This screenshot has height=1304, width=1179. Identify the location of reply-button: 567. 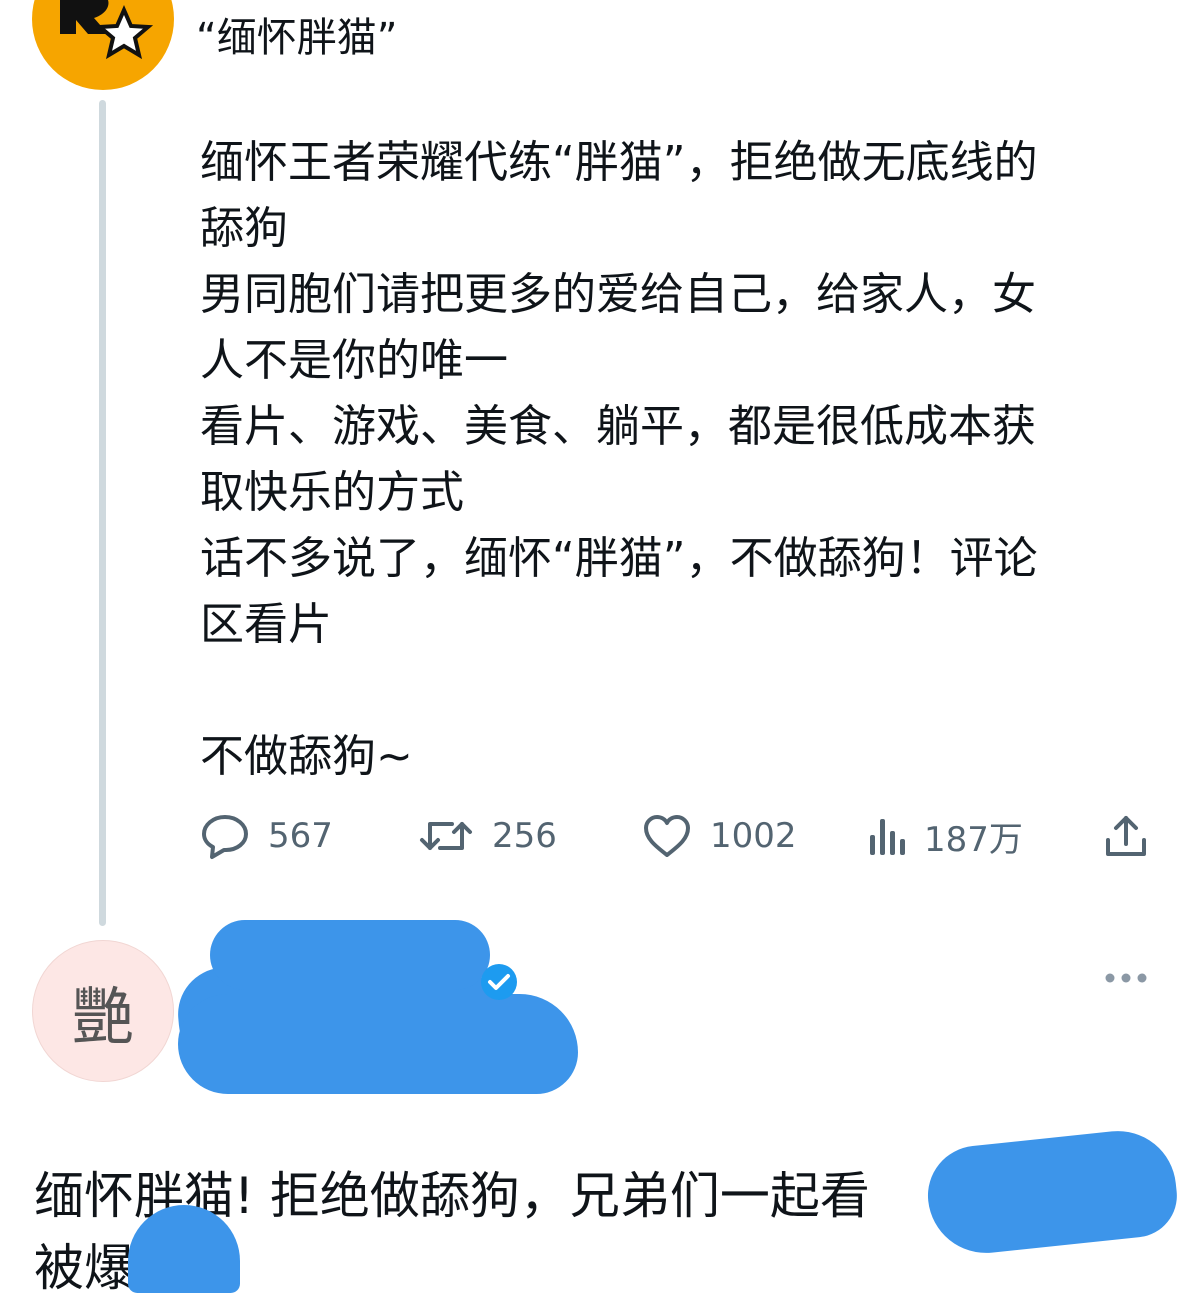
(266, 836).